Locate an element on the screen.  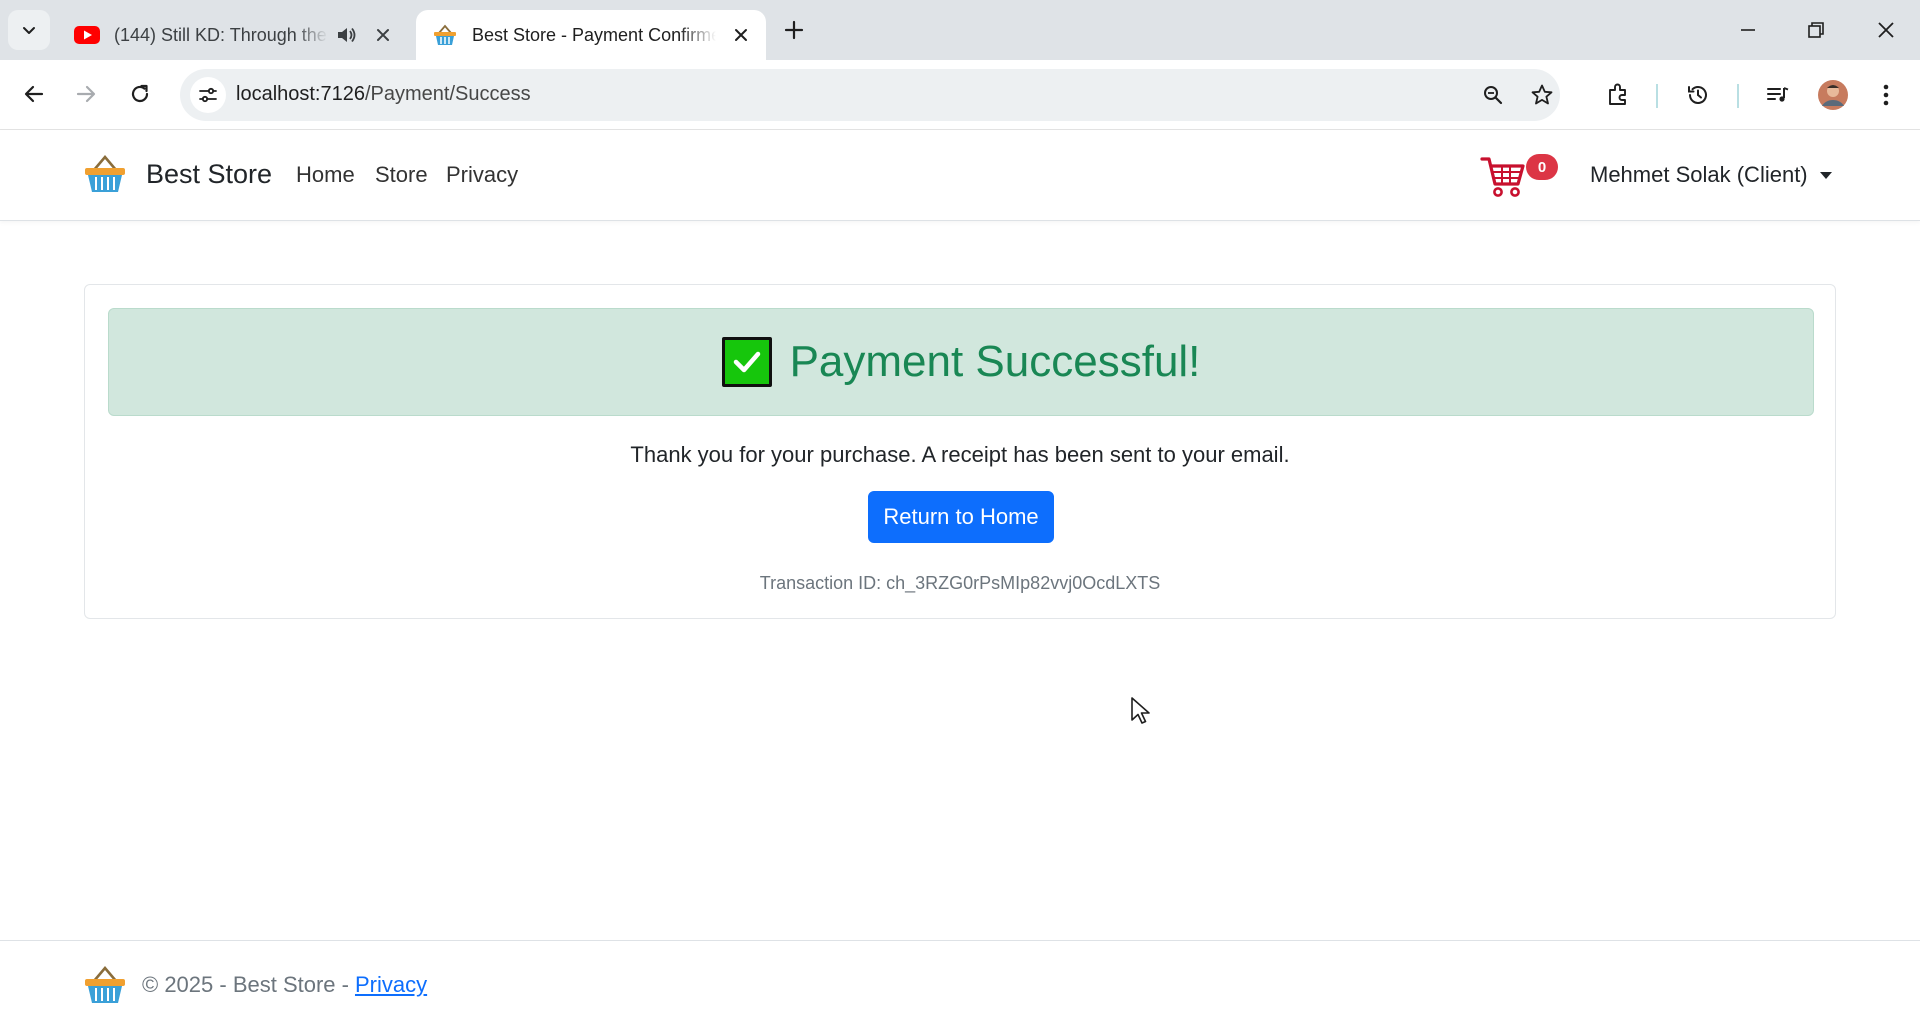
url-text: localhost:7126/Payment/Success is located at coordinates (383, 94).